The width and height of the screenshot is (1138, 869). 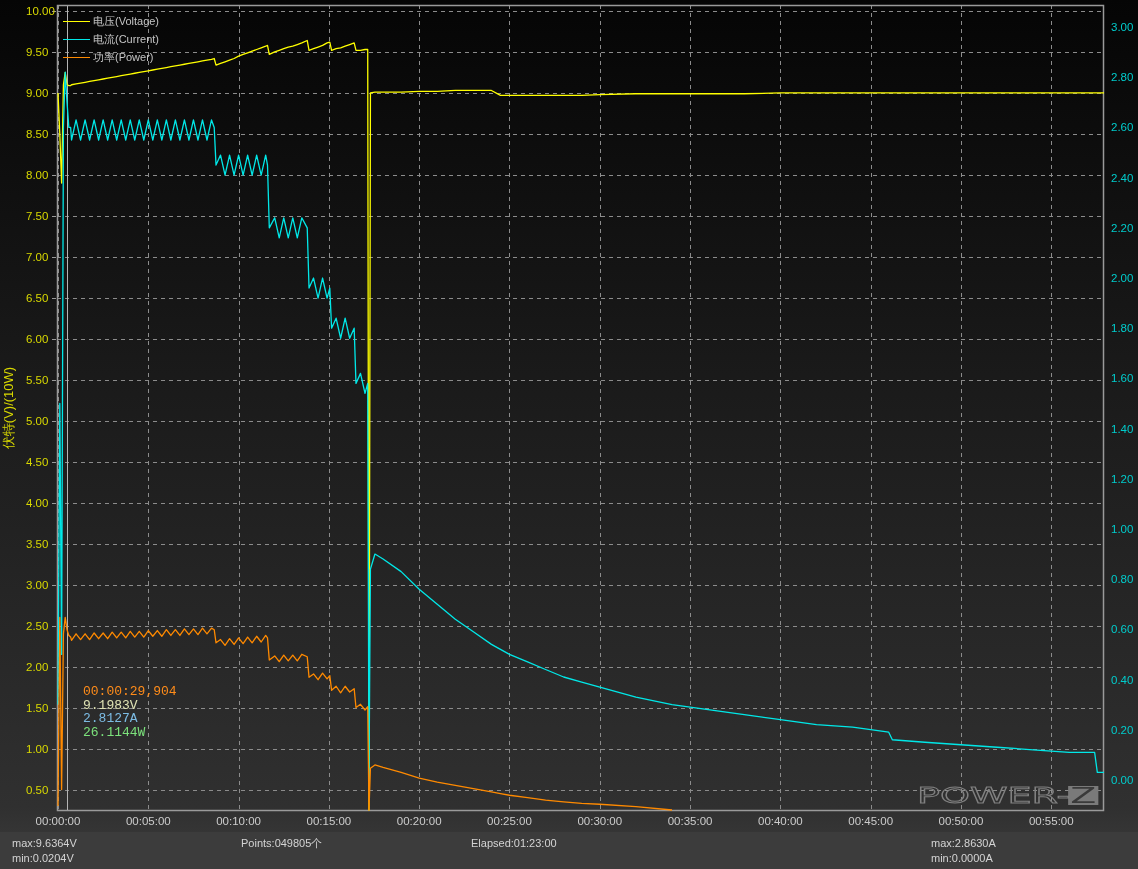 I want to click on axis-tick-label: 5.50, so click(x=37, y=379).